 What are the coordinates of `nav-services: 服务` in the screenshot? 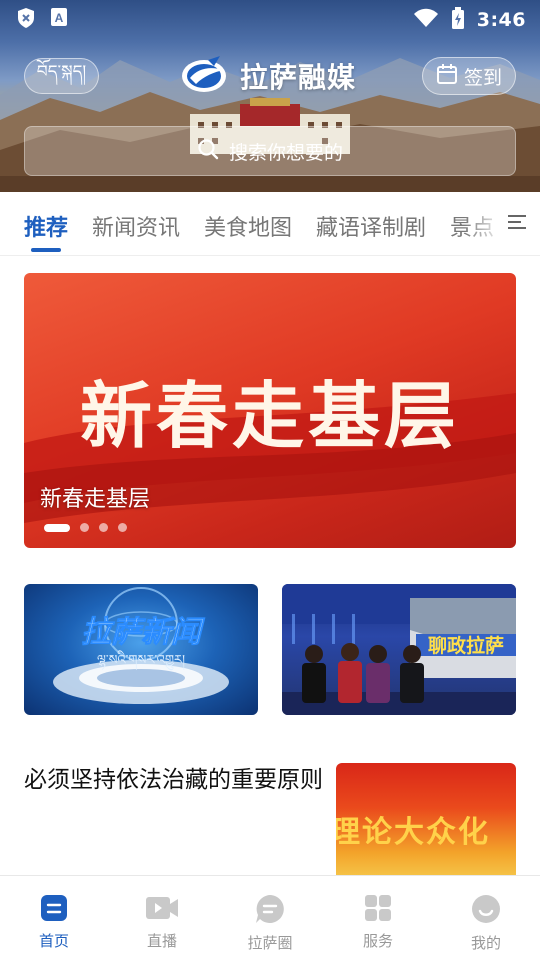 It's located at (378, 922).